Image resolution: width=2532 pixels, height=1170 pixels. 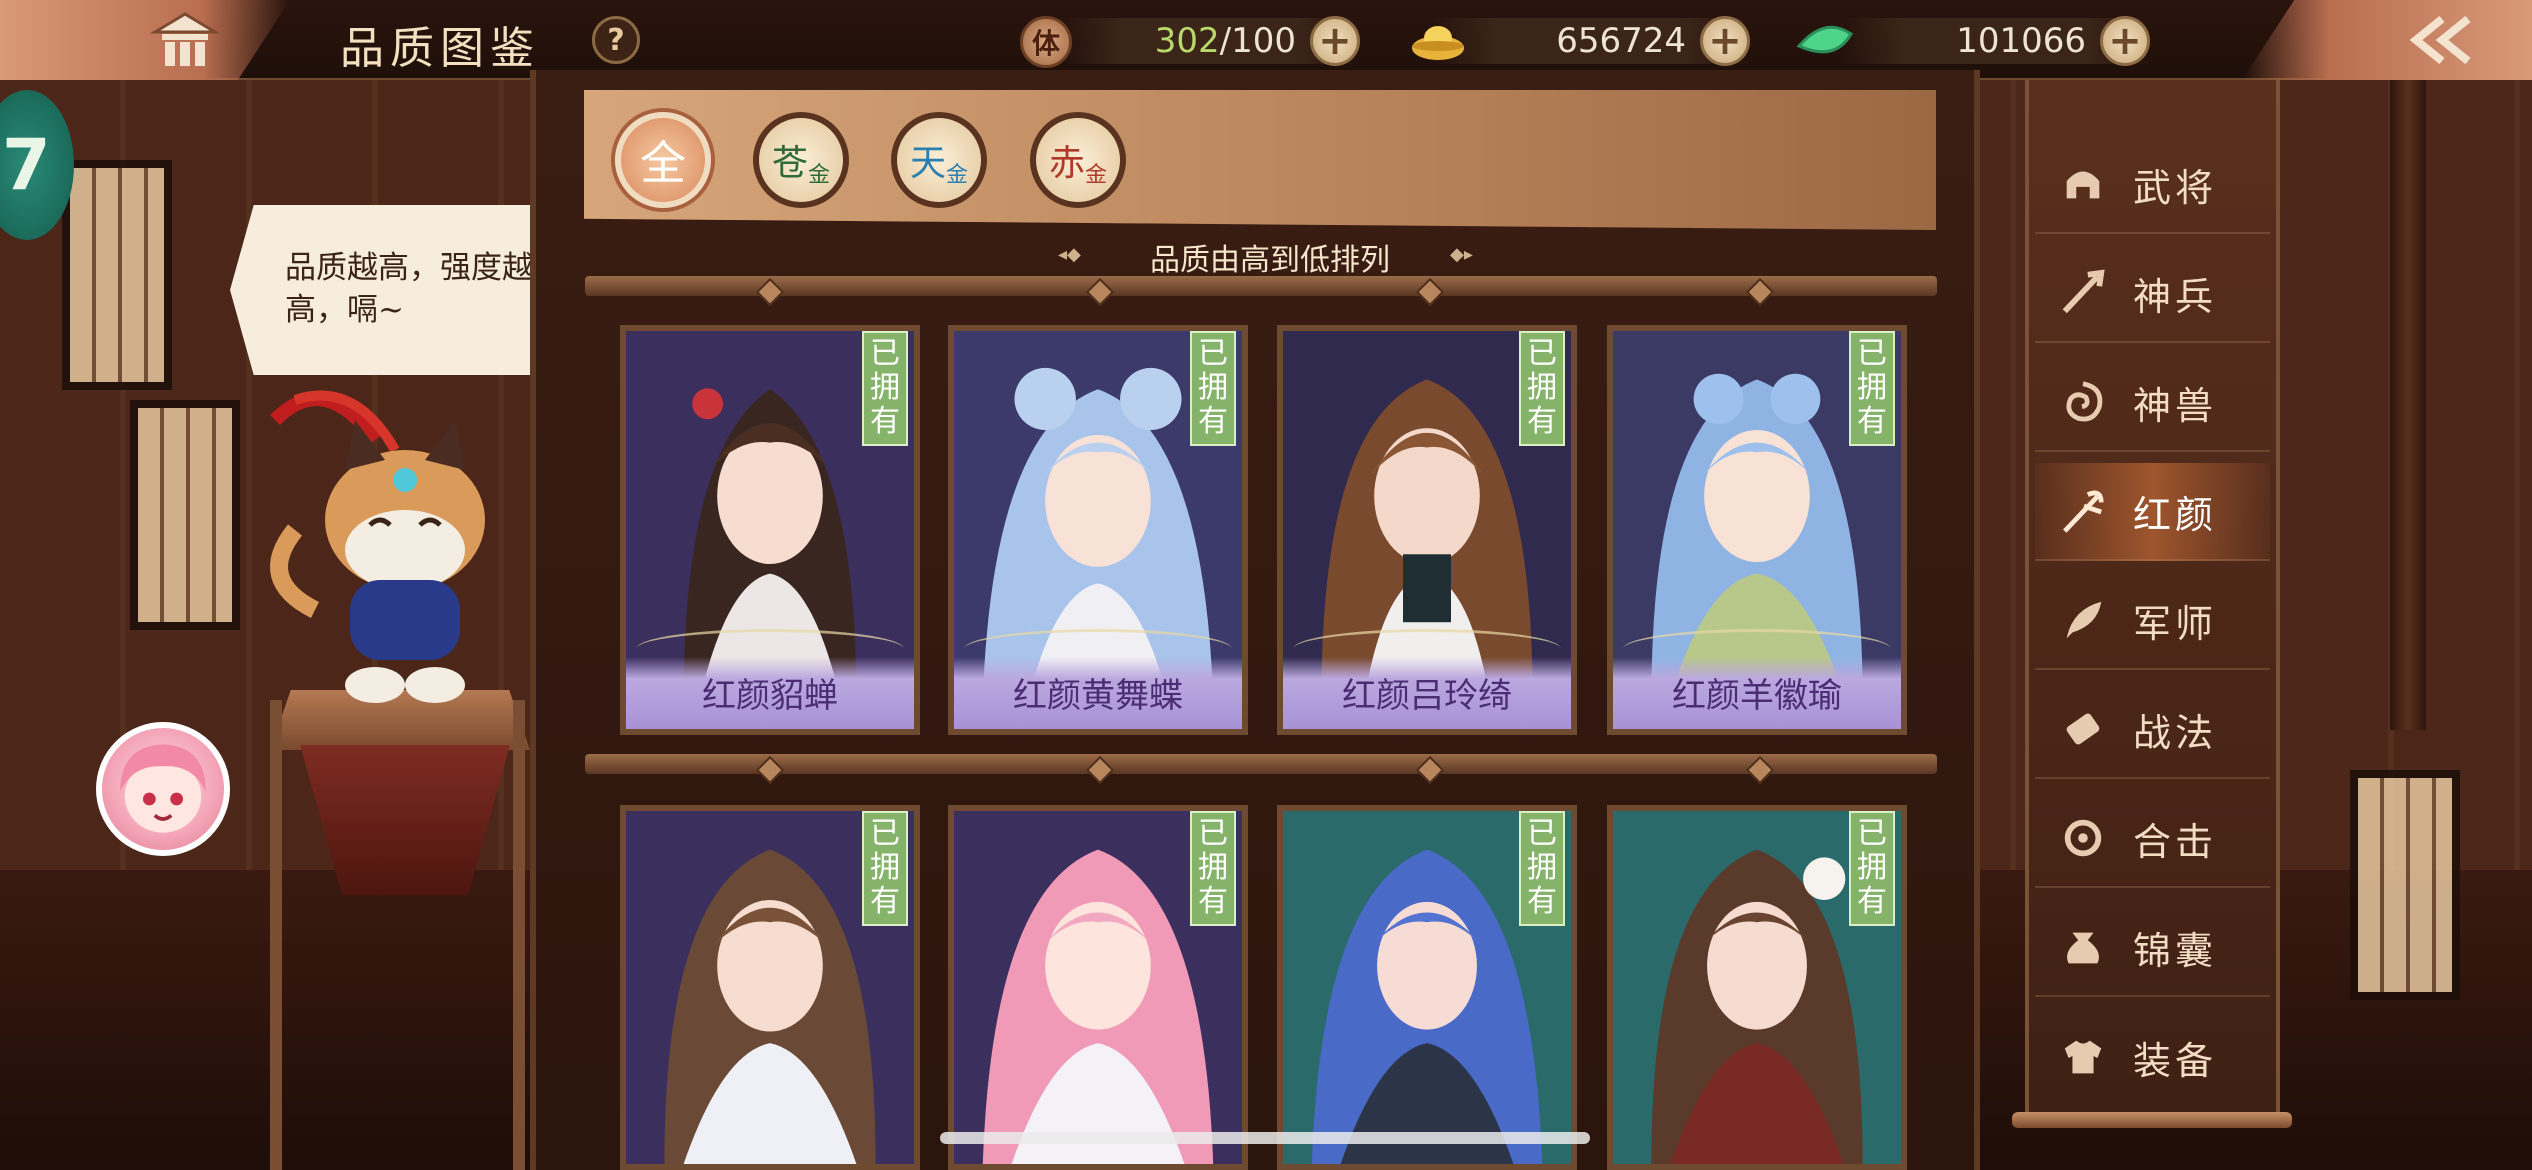 What do you see at coordinates (927, 163) in the screenshot?
I see `filter-tian-label: 天` at bounding box center [927, 163].